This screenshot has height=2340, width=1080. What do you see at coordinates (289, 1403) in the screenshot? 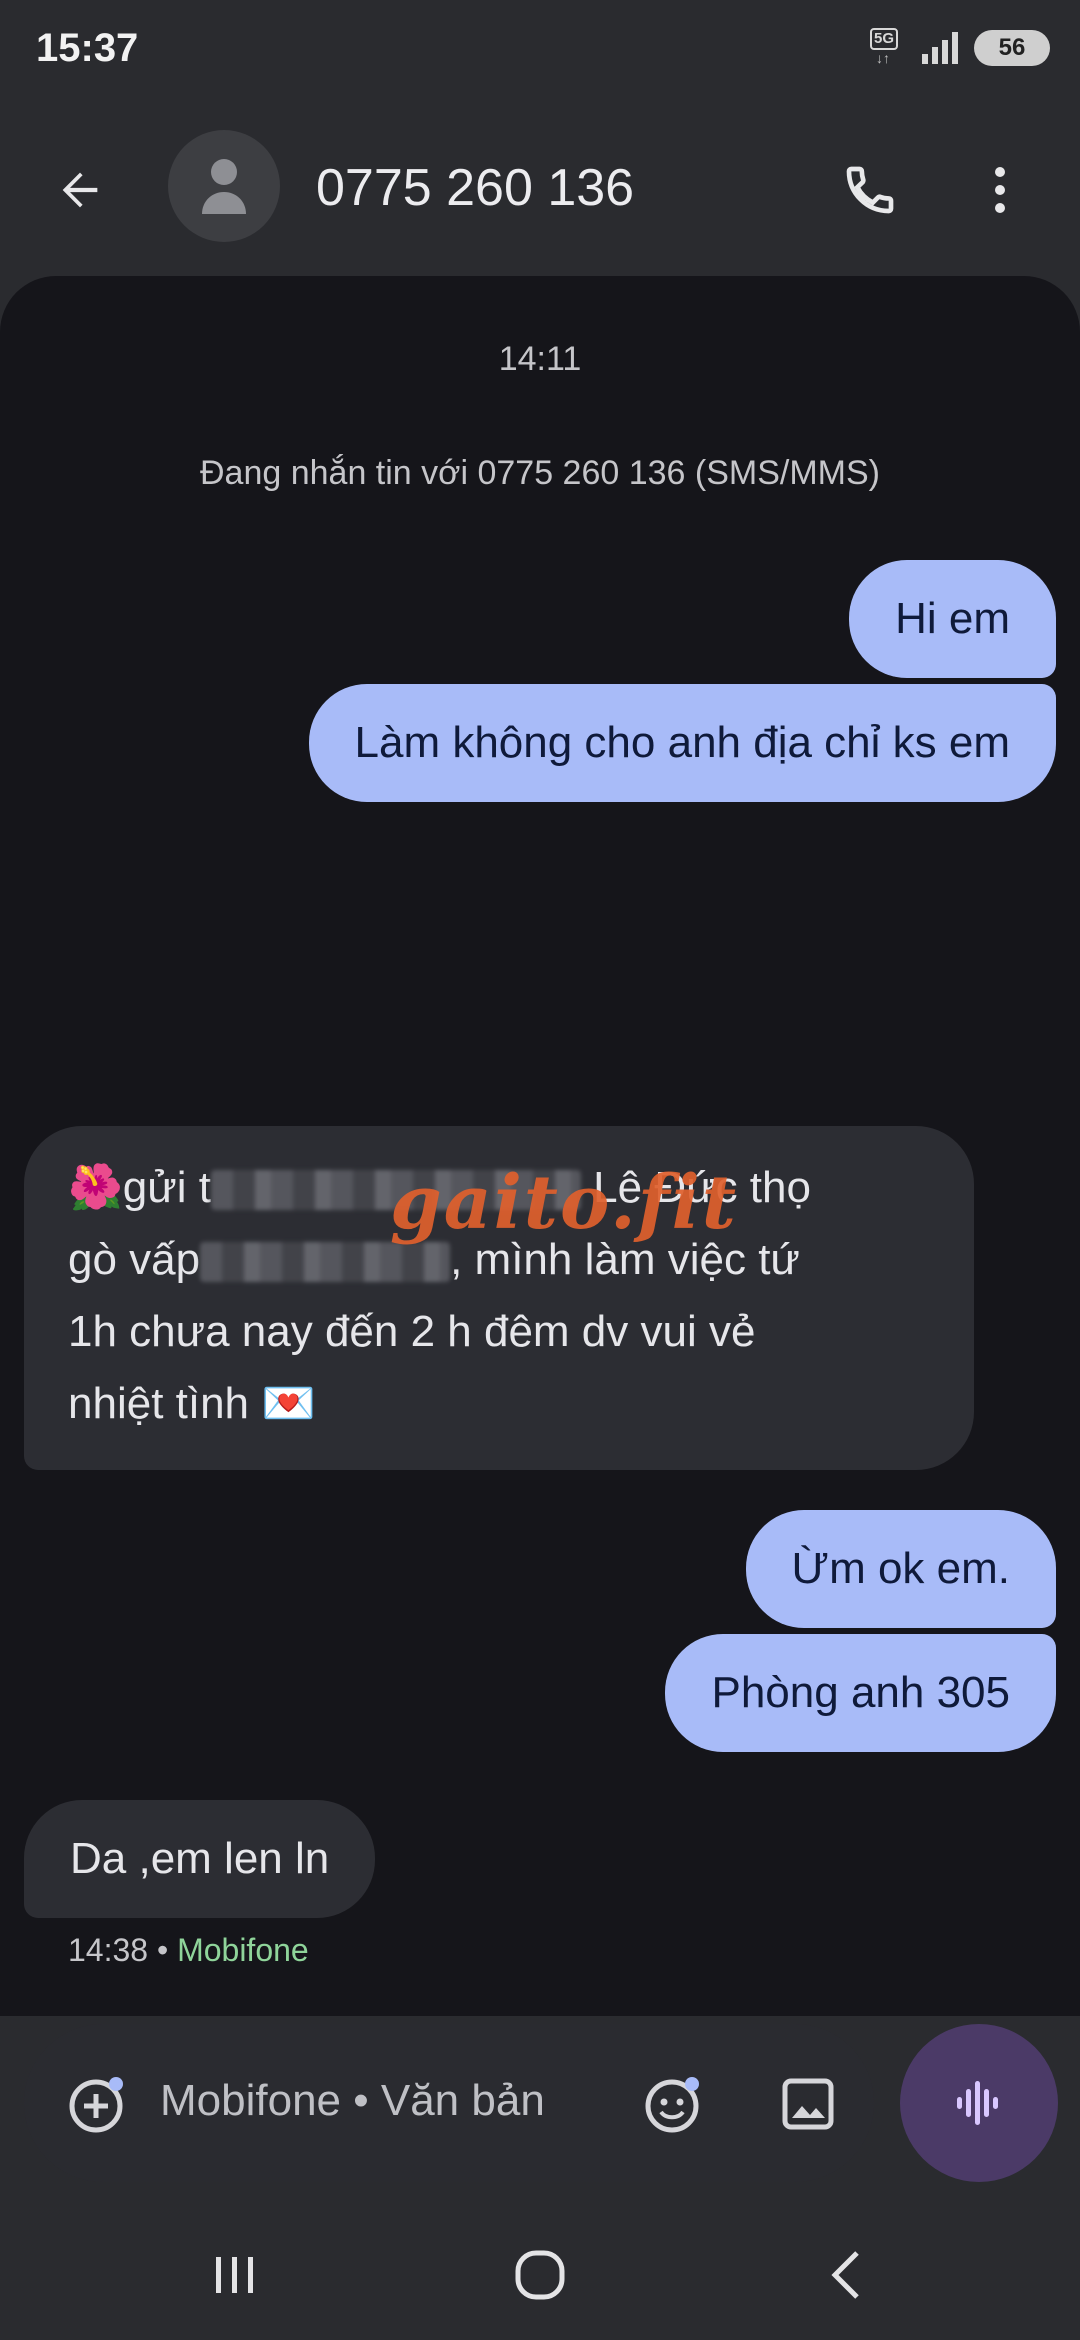
I see `love-letter-emoji: 💌` at bounding box center [289, 1403].